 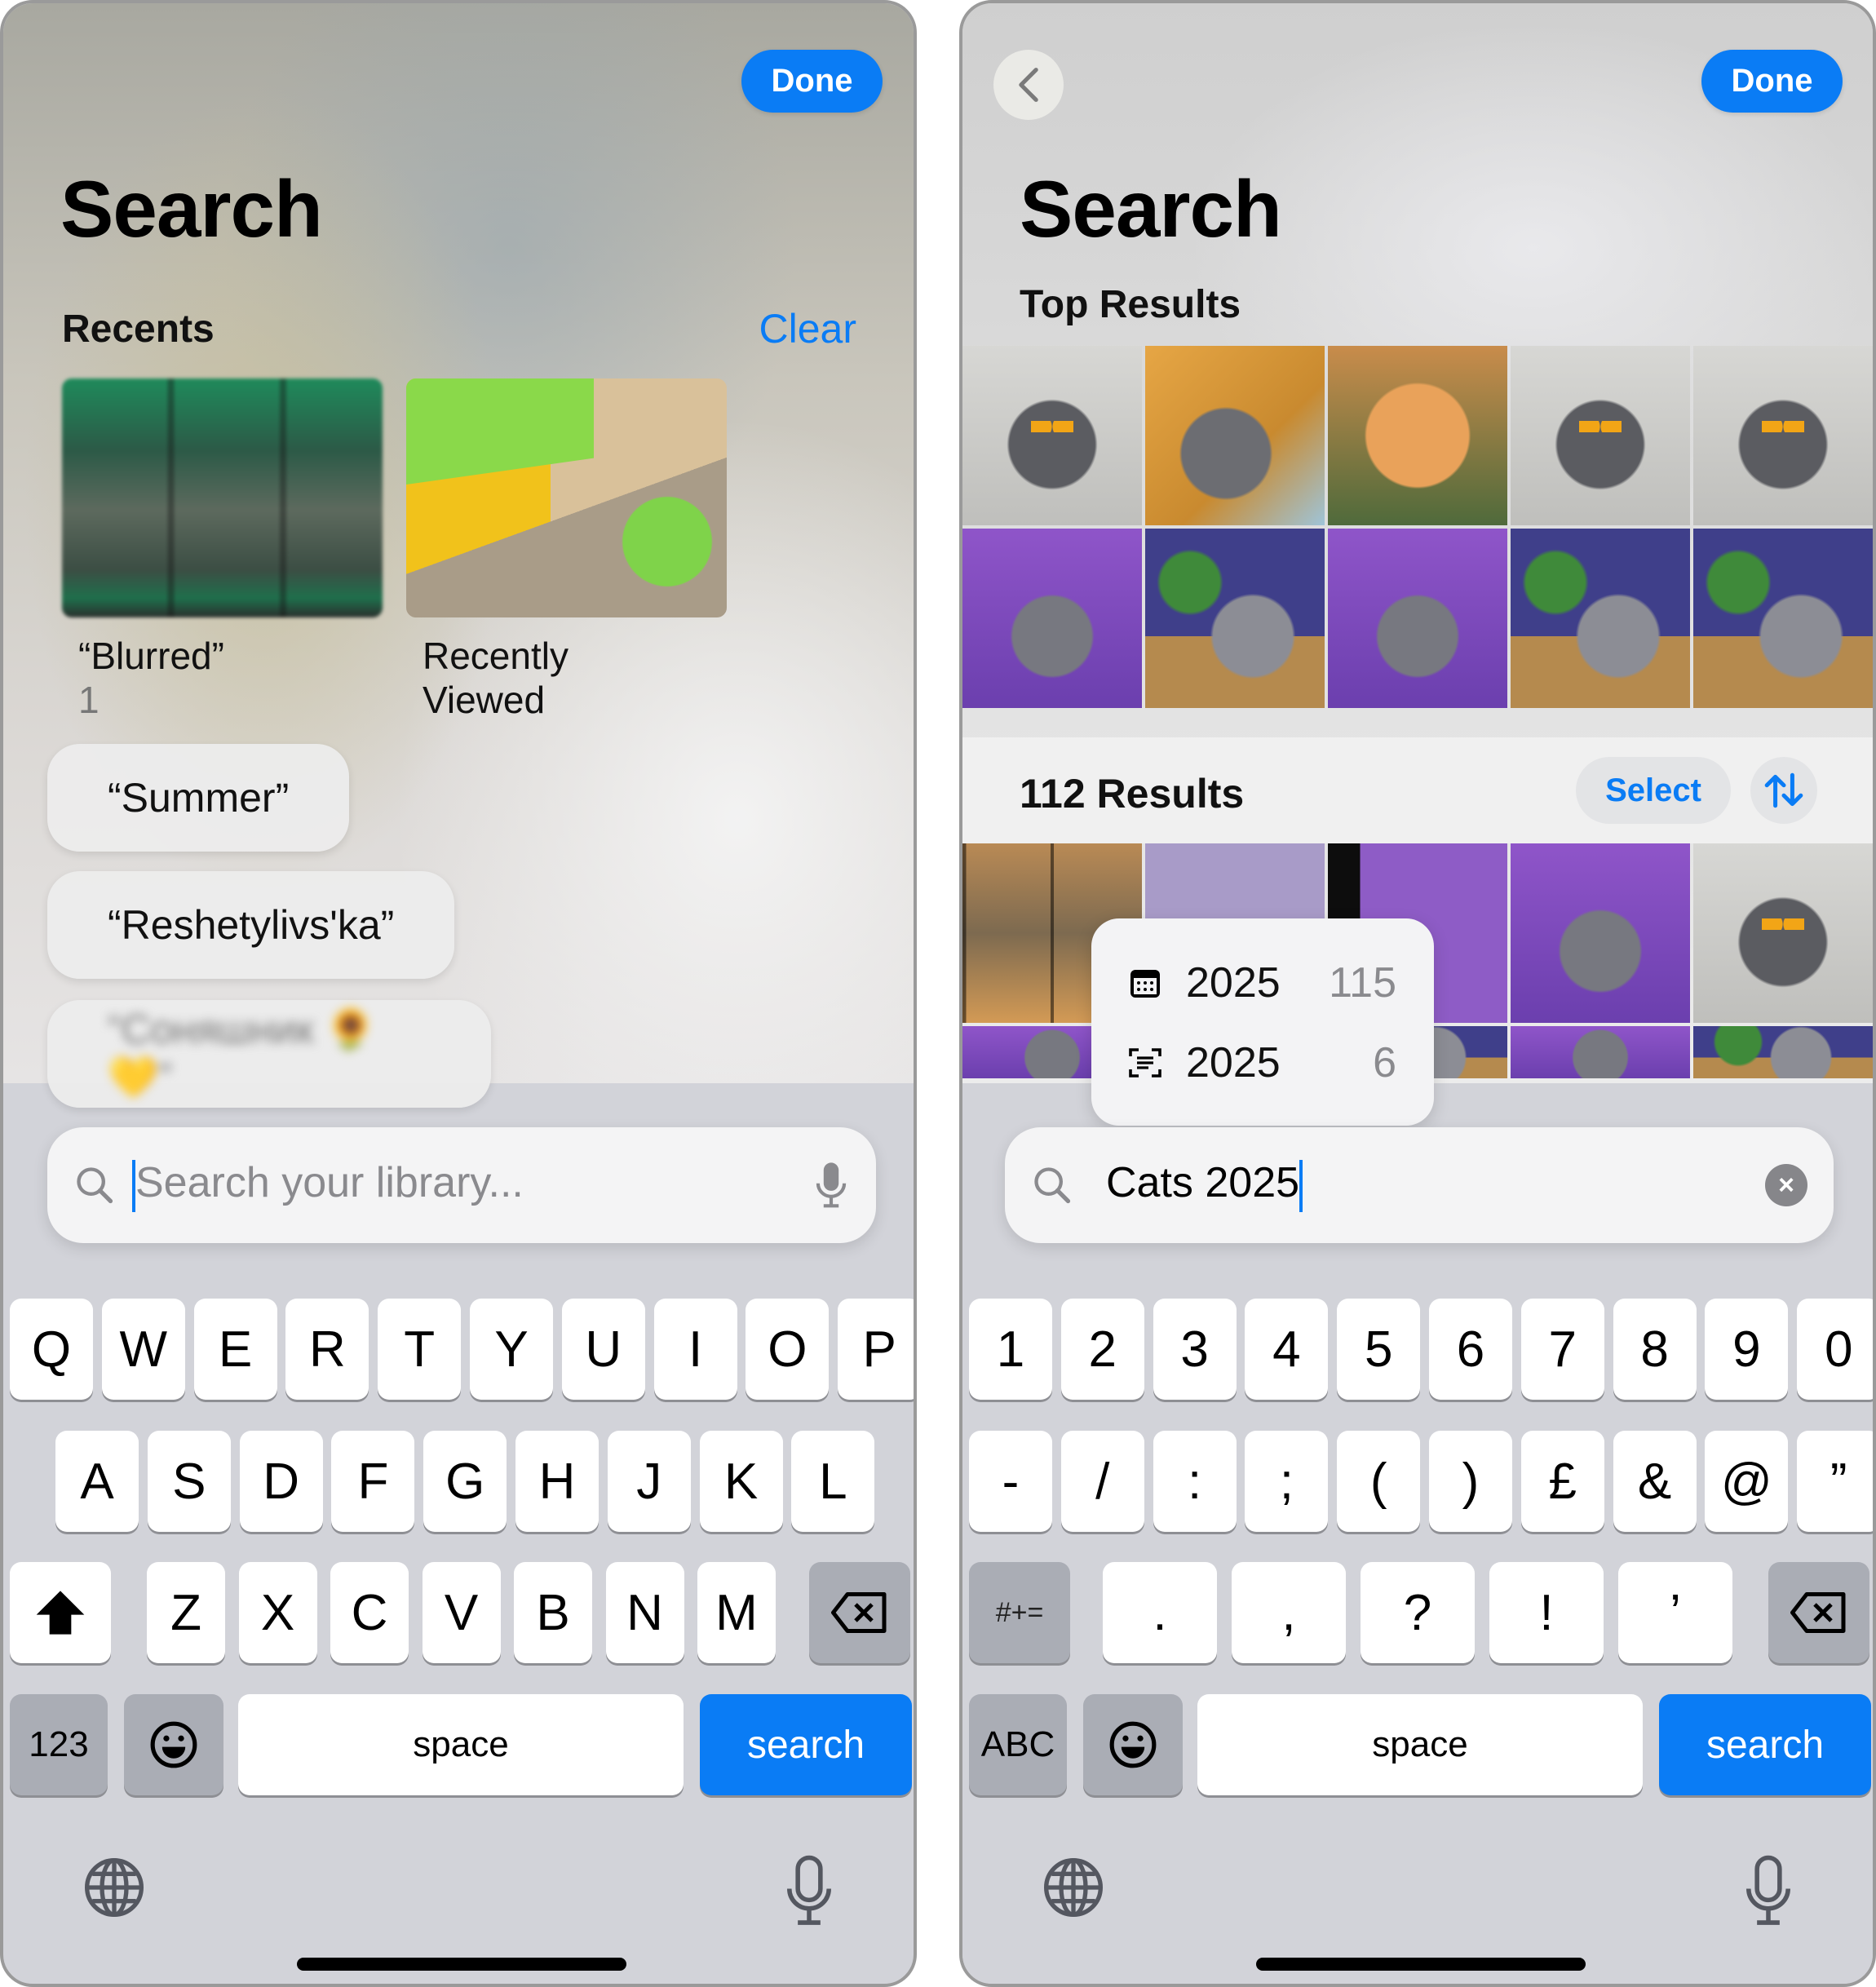 I want to click on key: 7, so click(x=1562, y=1349).